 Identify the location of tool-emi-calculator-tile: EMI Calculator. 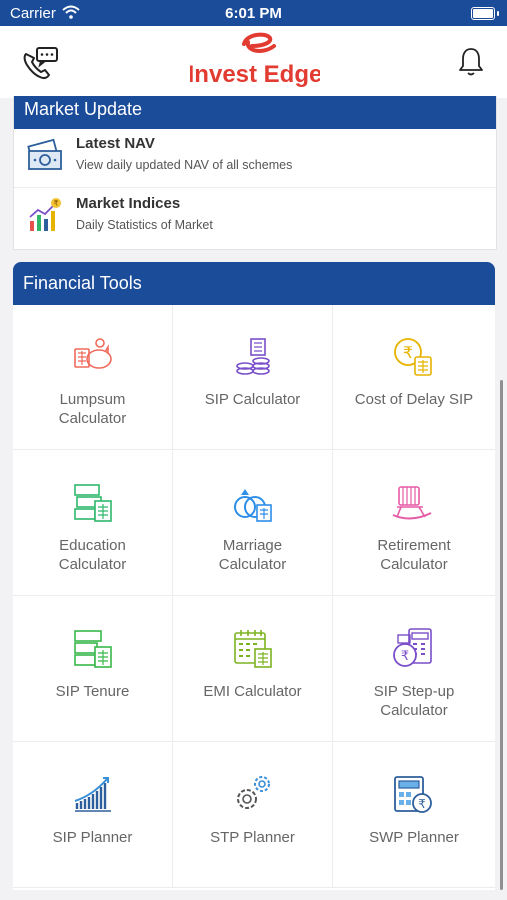
(253, 669).